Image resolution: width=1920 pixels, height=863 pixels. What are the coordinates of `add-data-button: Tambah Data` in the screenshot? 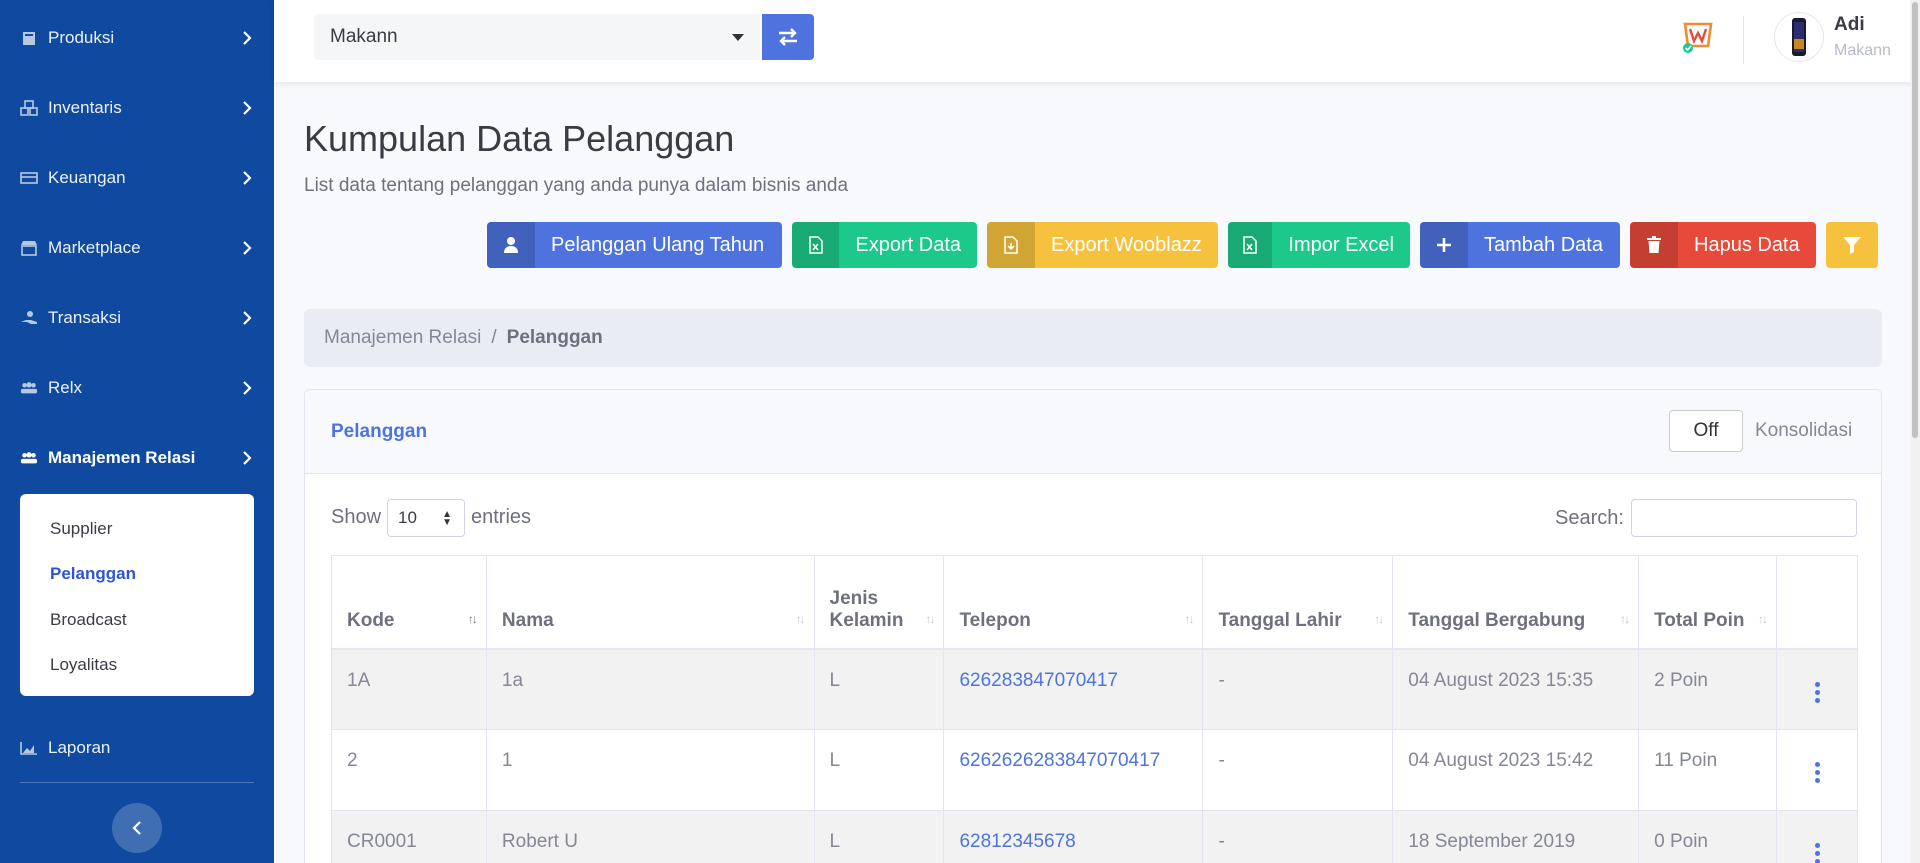 It's located at (1520, 245).